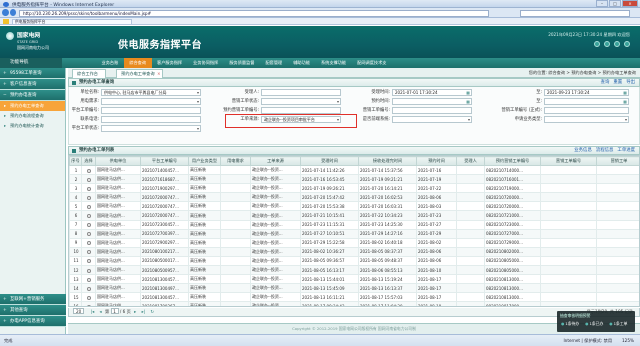 This screenshot has width=640, height=346. I want to click on menu-item: 综合查询, so click(137, 63).